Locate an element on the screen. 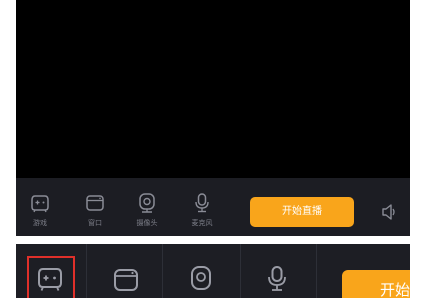 Image resolution: width=438 pixels, height=298 pixels. speaker-icon is located at coordinates (389, 212).